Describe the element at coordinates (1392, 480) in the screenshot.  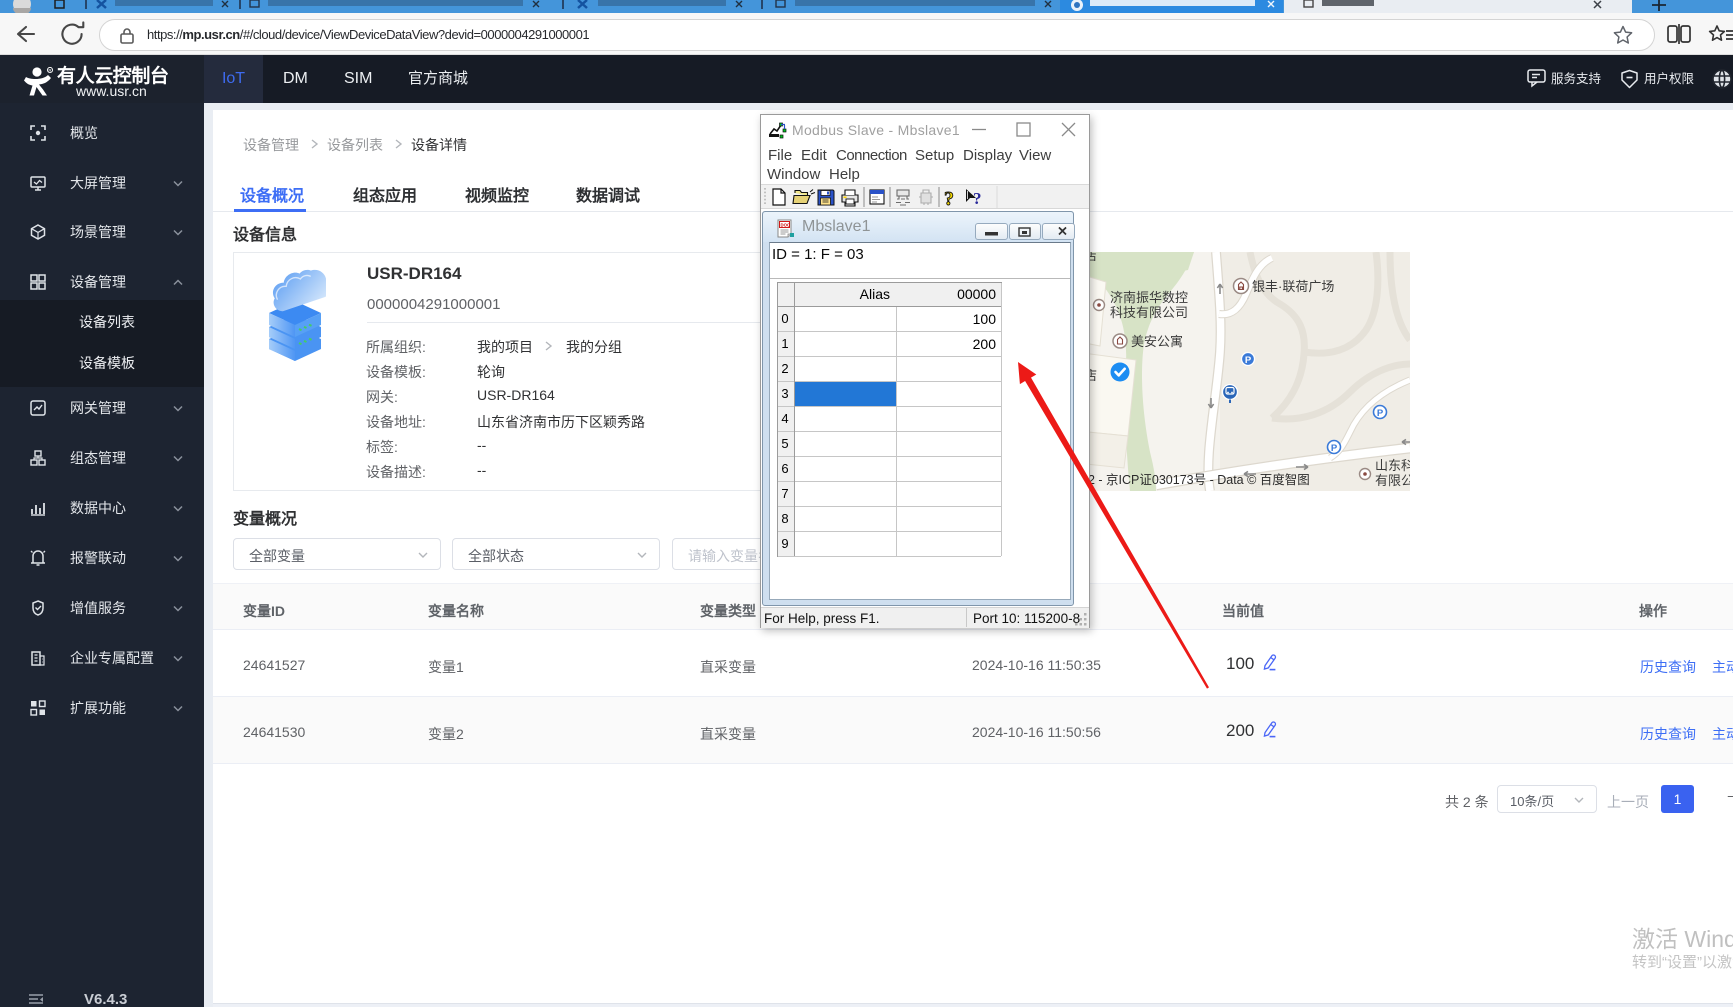
I see `svg-text: 有限公` at that location.